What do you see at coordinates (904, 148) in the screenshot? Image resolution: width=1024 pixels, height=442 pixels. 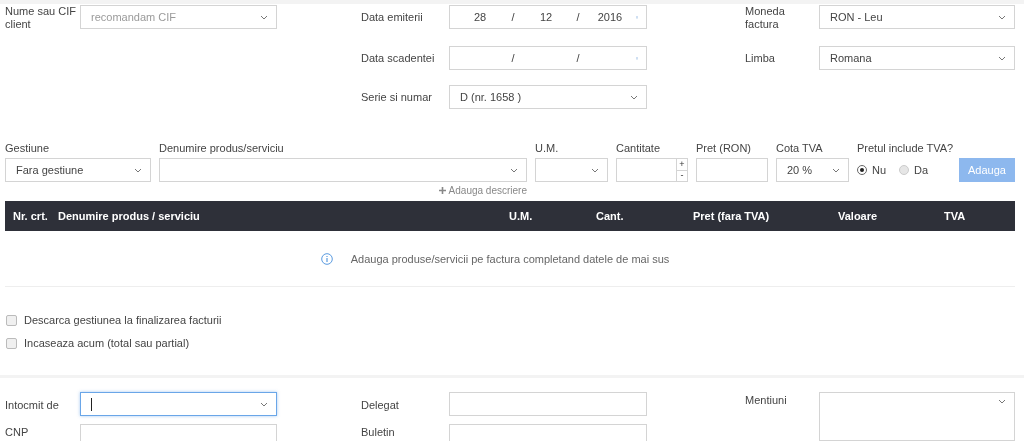 I see `field-label: Pretul include TVA?` at bounding box center [904, 148].